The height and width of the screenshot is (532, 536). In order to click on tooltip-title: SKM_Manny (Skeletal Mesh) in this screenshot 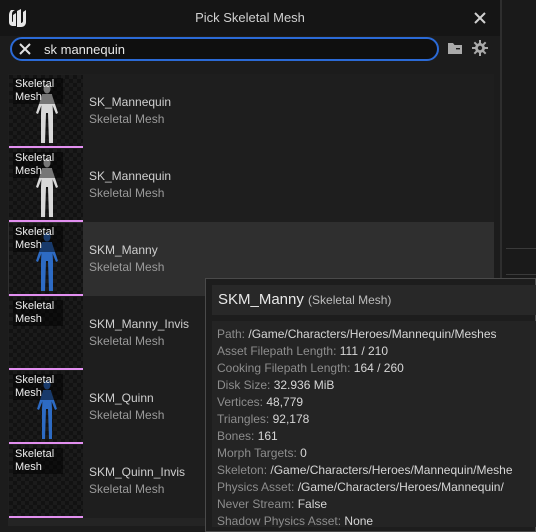, I will do `click(304, 299)`.